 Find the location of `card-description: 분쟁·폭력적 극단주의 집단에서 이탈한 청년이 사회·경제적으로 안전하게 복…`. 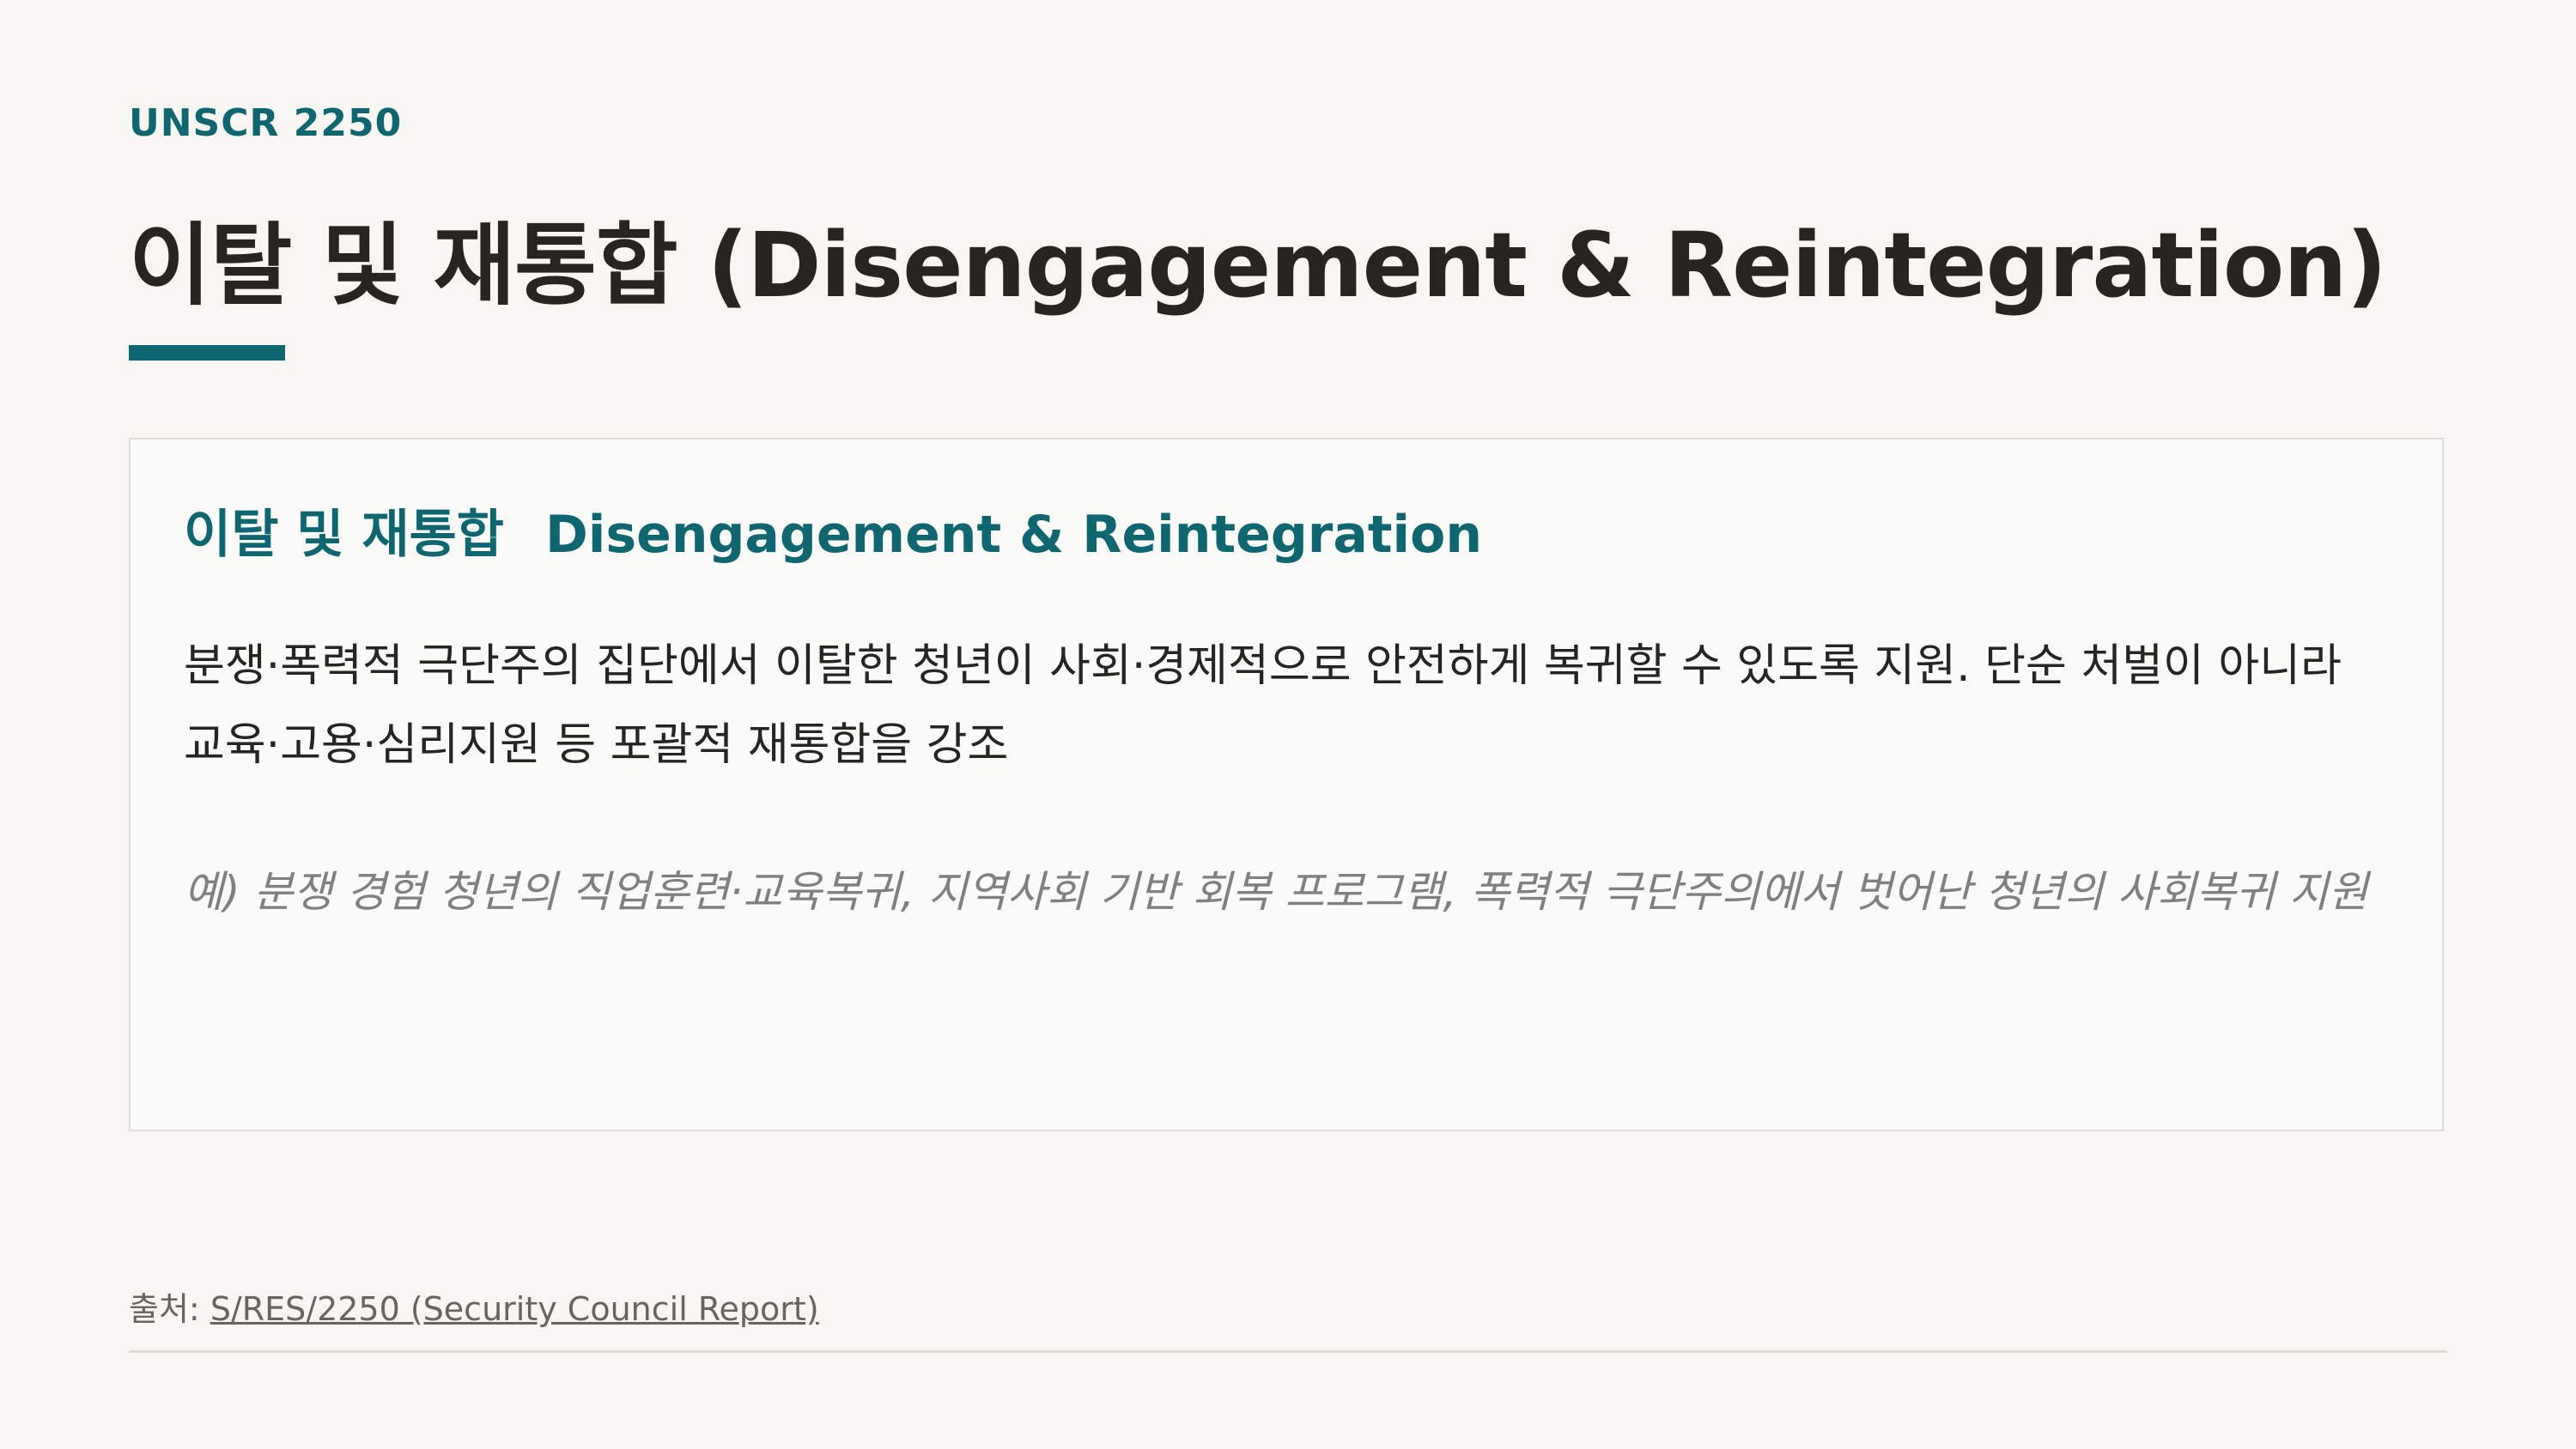

card-description: 분쟁·폭력적 극단주의 집단에서 이탈한 청년이 사회·경제적으로 안전하게 복… is located at coordinates (1263, 705).